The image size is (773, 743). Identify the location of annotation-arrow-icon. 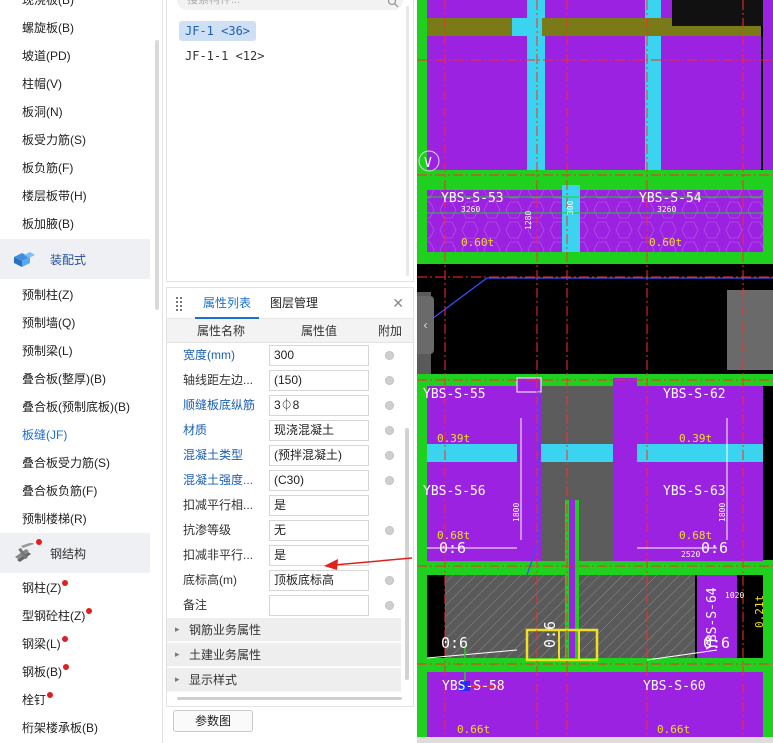
(331, 564).